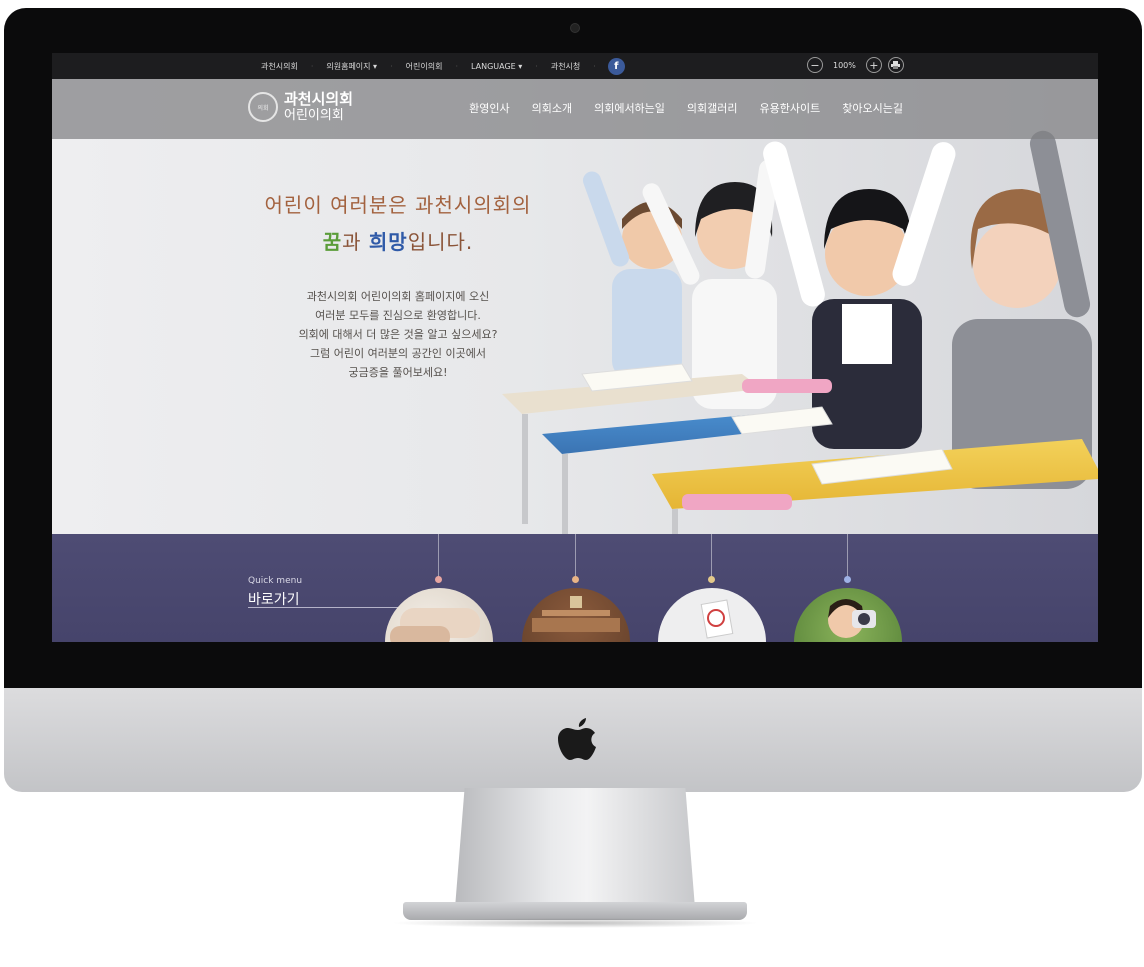 The height and width of the screenshot is (967, 1144). I want to click on ballot-icon, so click(717, 619).